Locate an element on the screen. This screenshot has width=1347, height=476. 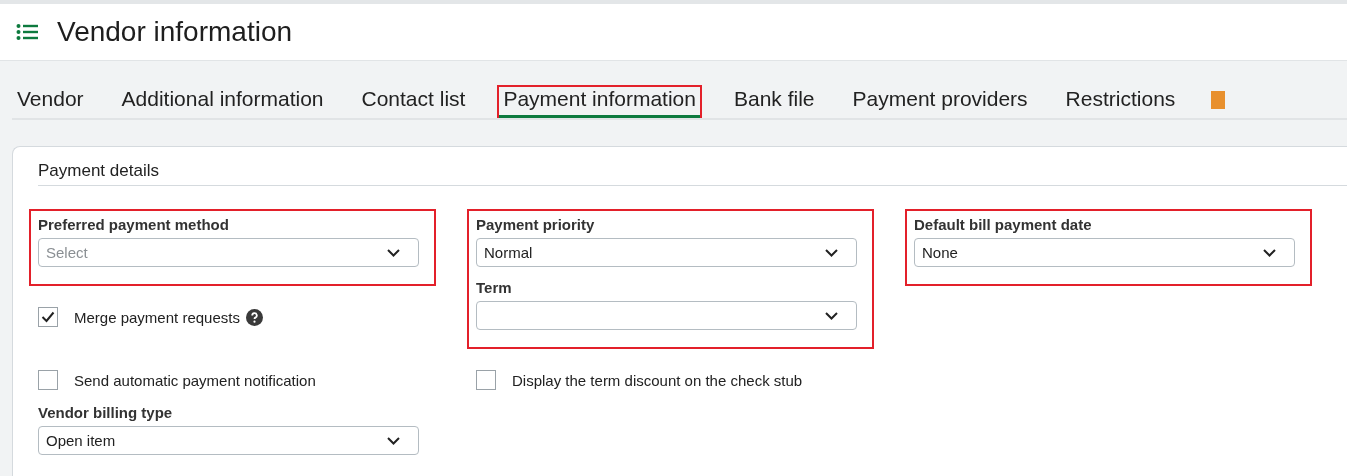
checkbox-label: Send automatic payment notification is located at coordinates (195, 380).